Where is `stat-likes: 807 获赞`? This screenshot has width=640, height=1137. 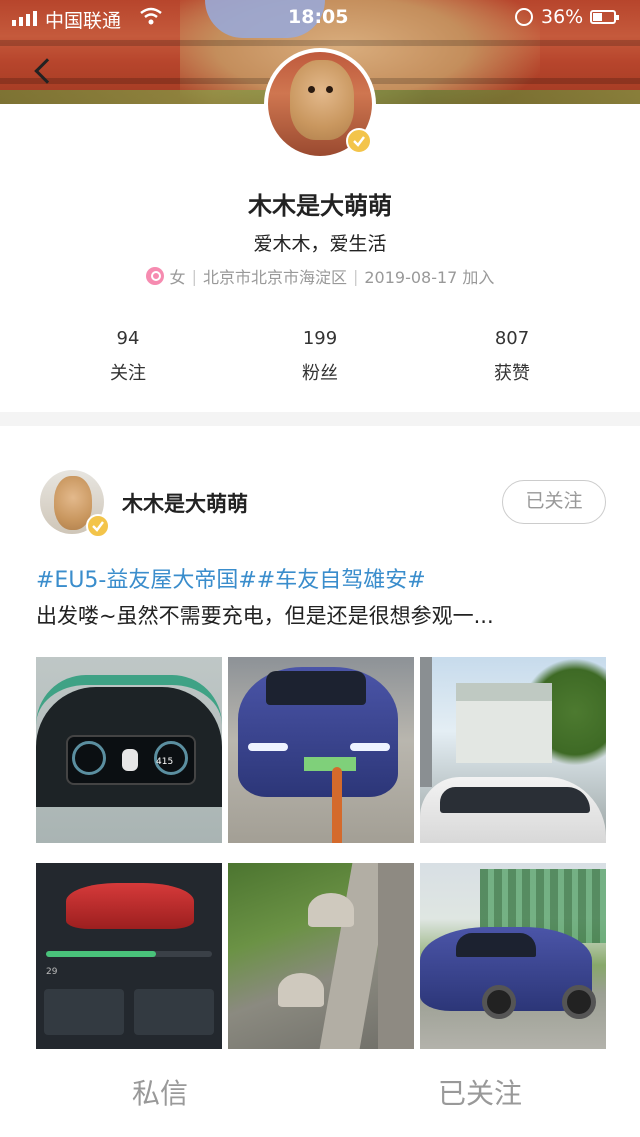
stat-likes: 807 获赞 is located at coordinates (512, 356).